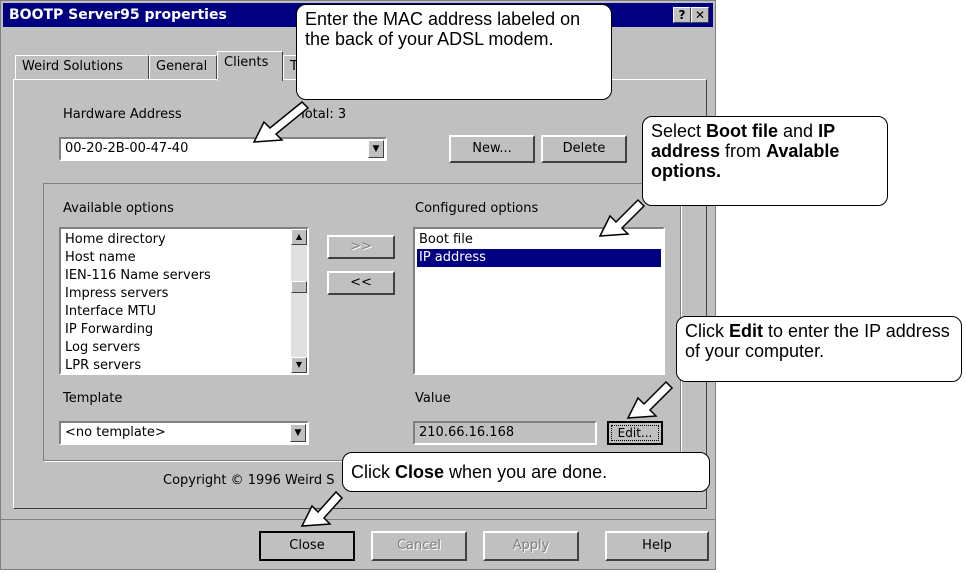 The height and width of the screenshot is (573, 966). Describe the element at coordinates (299, 365) in the screenshot. I see `scroll-down-icon: ▼` at that location.